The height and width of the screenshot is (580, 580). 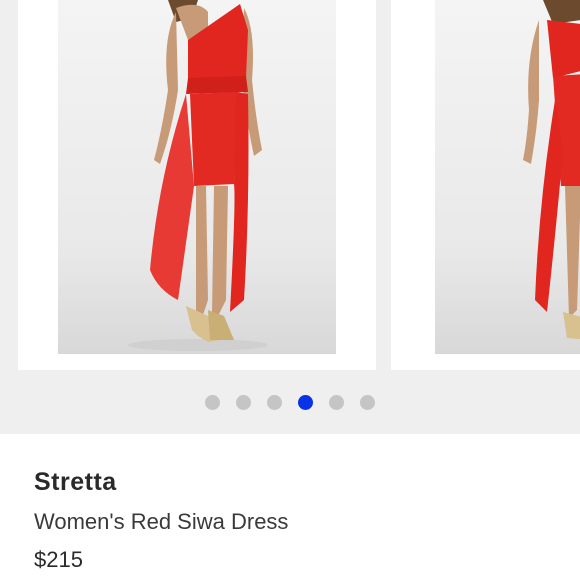 I want to click on listing-title: Women's Red Siwa Dress, so click(x=161, y=521).